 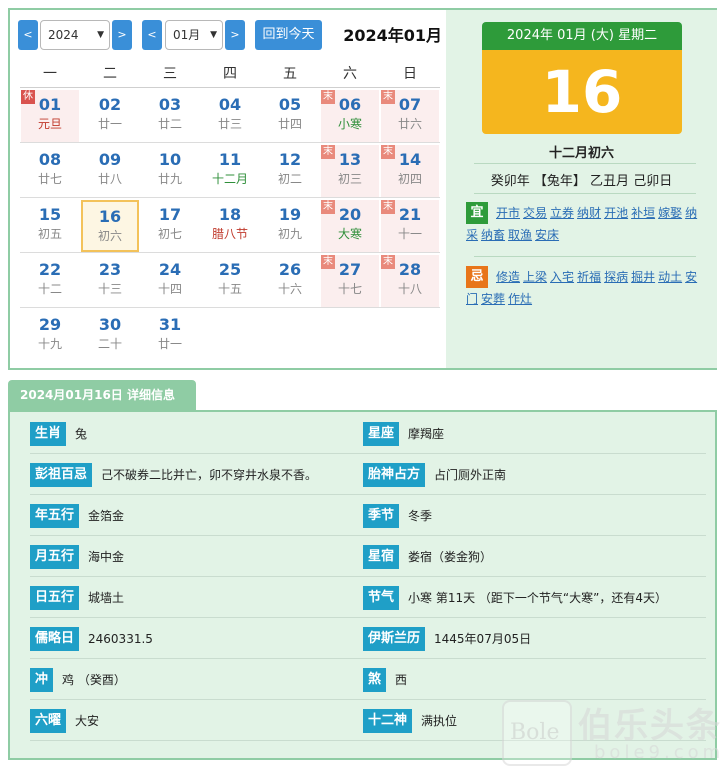 I want to click on detail-row: 冲鸡 （癸酉） 煞西, so click(x=368, y=679).